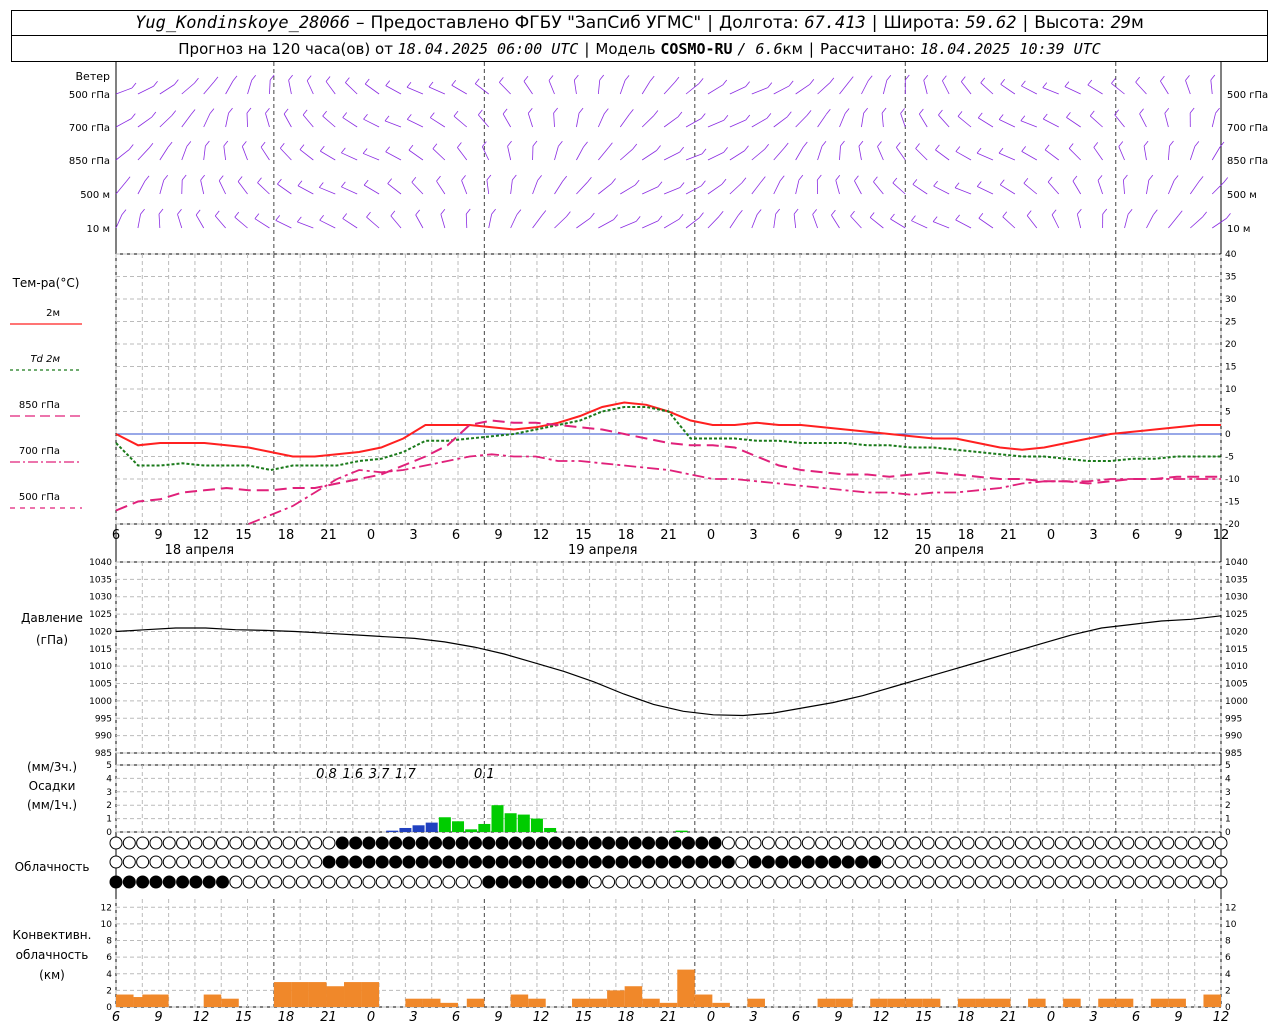  What do you see at coordinates (1236, 632) in the screenshot?
I see `y-tick-label-right: 1020` at bounding box center [1236, 632].